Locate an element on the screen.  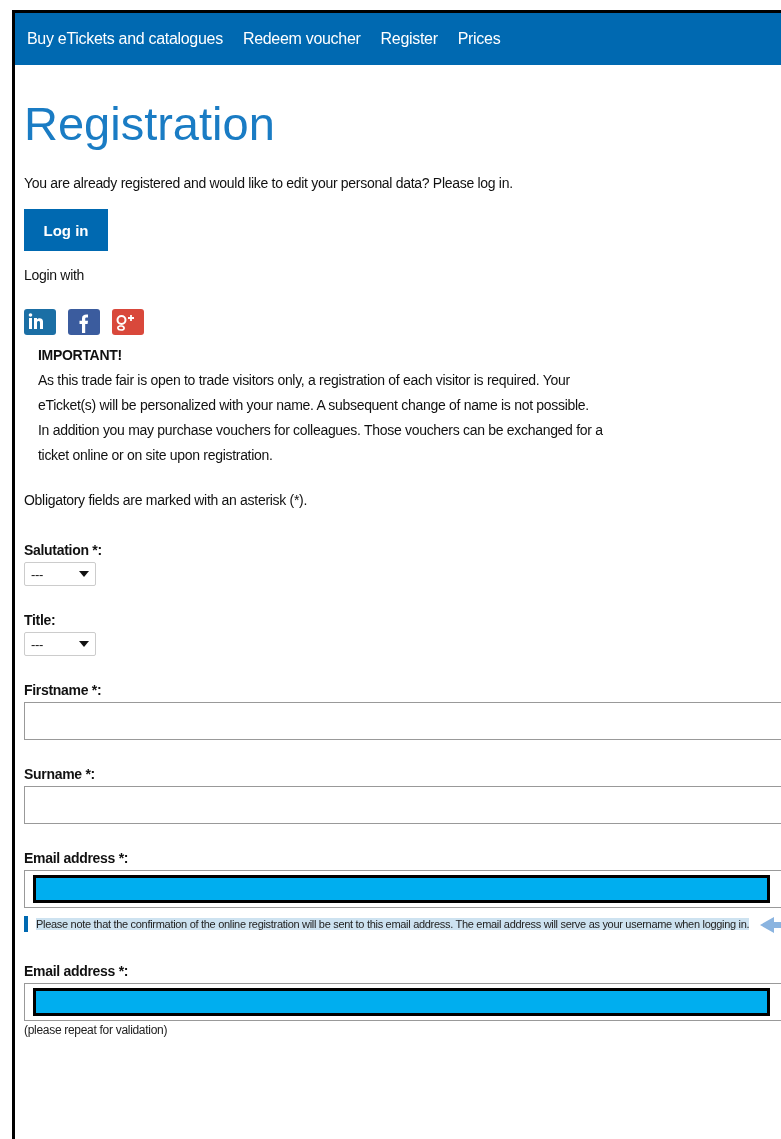
obligatory-note: Obligatory fields are marked with an asterisk (*). is located at coordinates (166, 500).